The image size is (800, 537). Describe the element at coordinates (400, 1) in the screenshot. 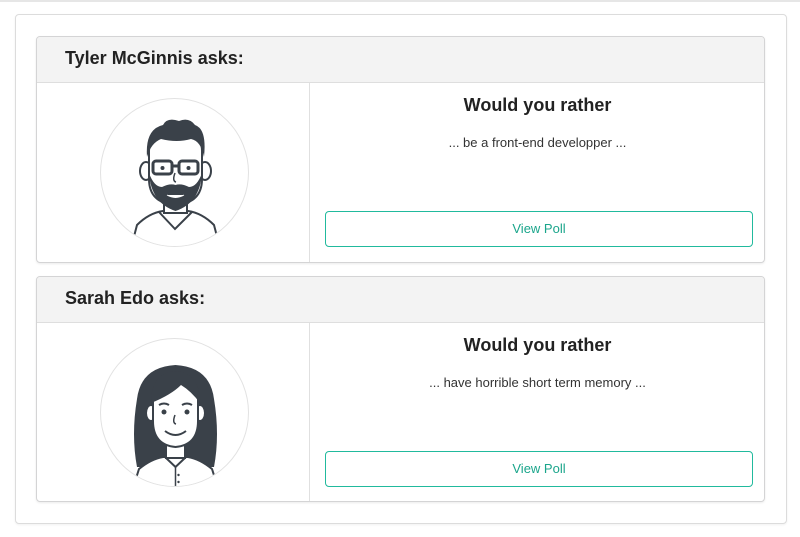

I see `top-divider` at that location.